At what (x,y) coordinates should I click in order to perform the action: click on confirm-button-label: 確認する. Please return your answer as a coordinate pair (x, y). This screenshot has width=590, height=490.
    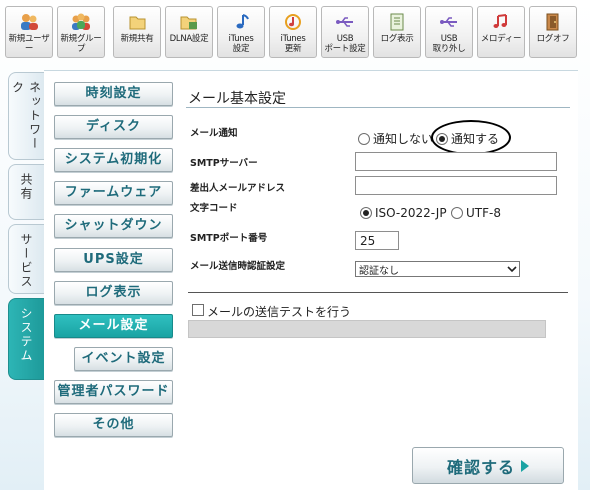
    Looking at the image, I should click on (480, 467).